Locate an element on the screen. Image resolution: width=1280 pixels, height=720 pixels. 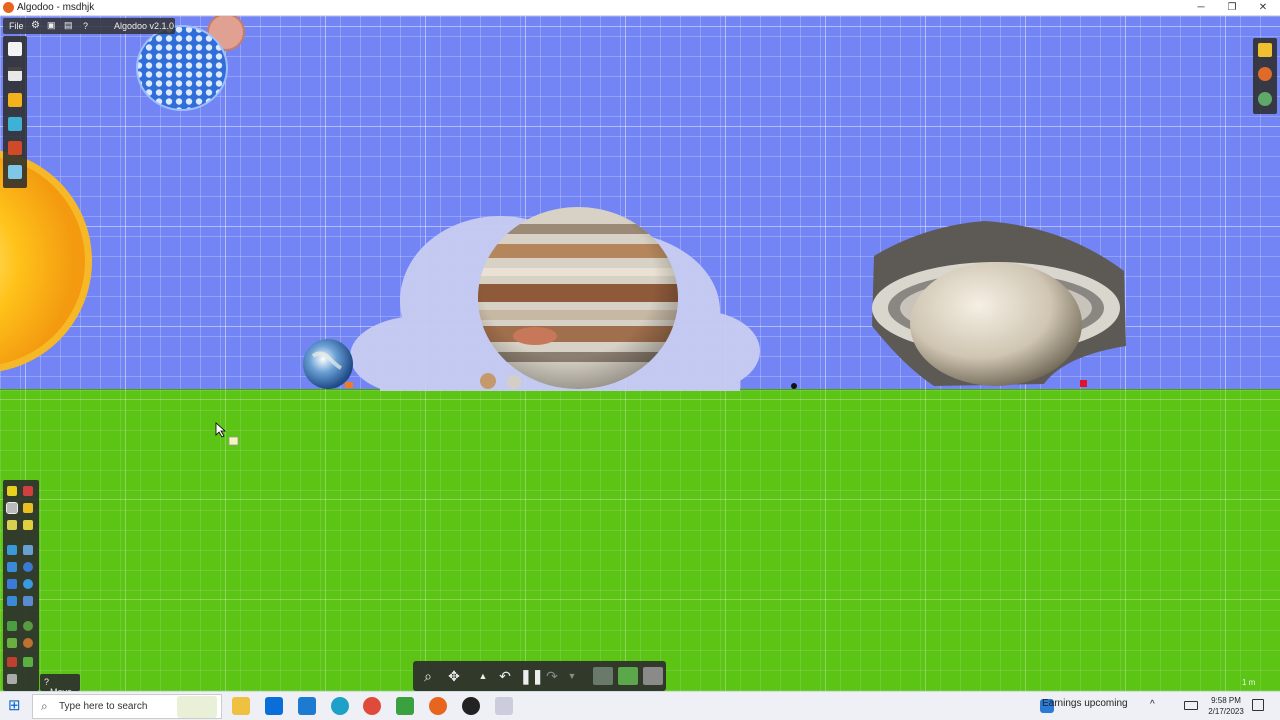
pen-tool-icon is located at coordinates (28, 491).